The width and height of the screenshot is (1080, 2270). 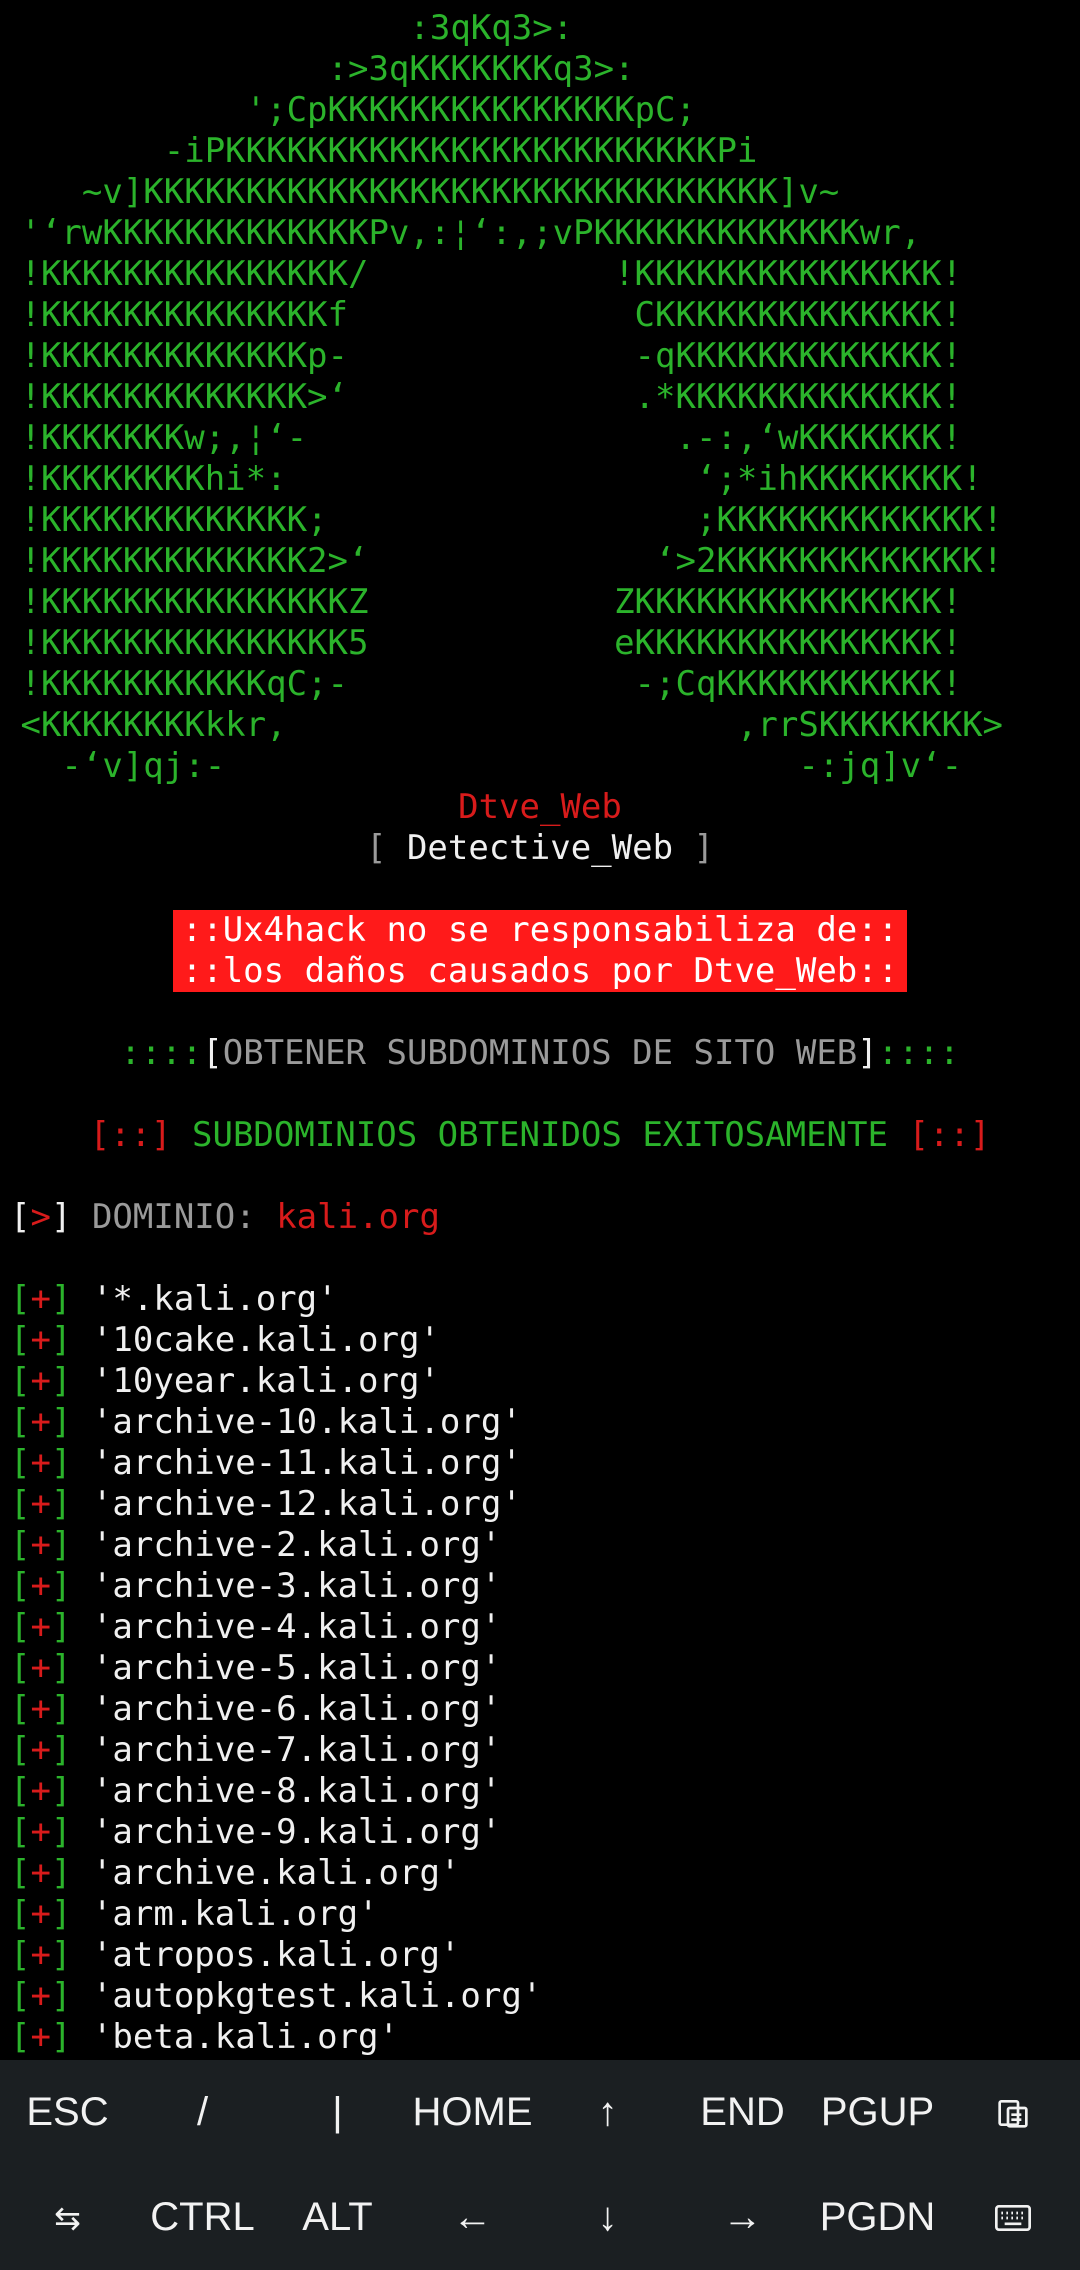 What do you see at coordinates (265, 1381) in the screenshot?
I see `subdomain-text: '10year.kali.org'` at bounding box center [265, 1381].